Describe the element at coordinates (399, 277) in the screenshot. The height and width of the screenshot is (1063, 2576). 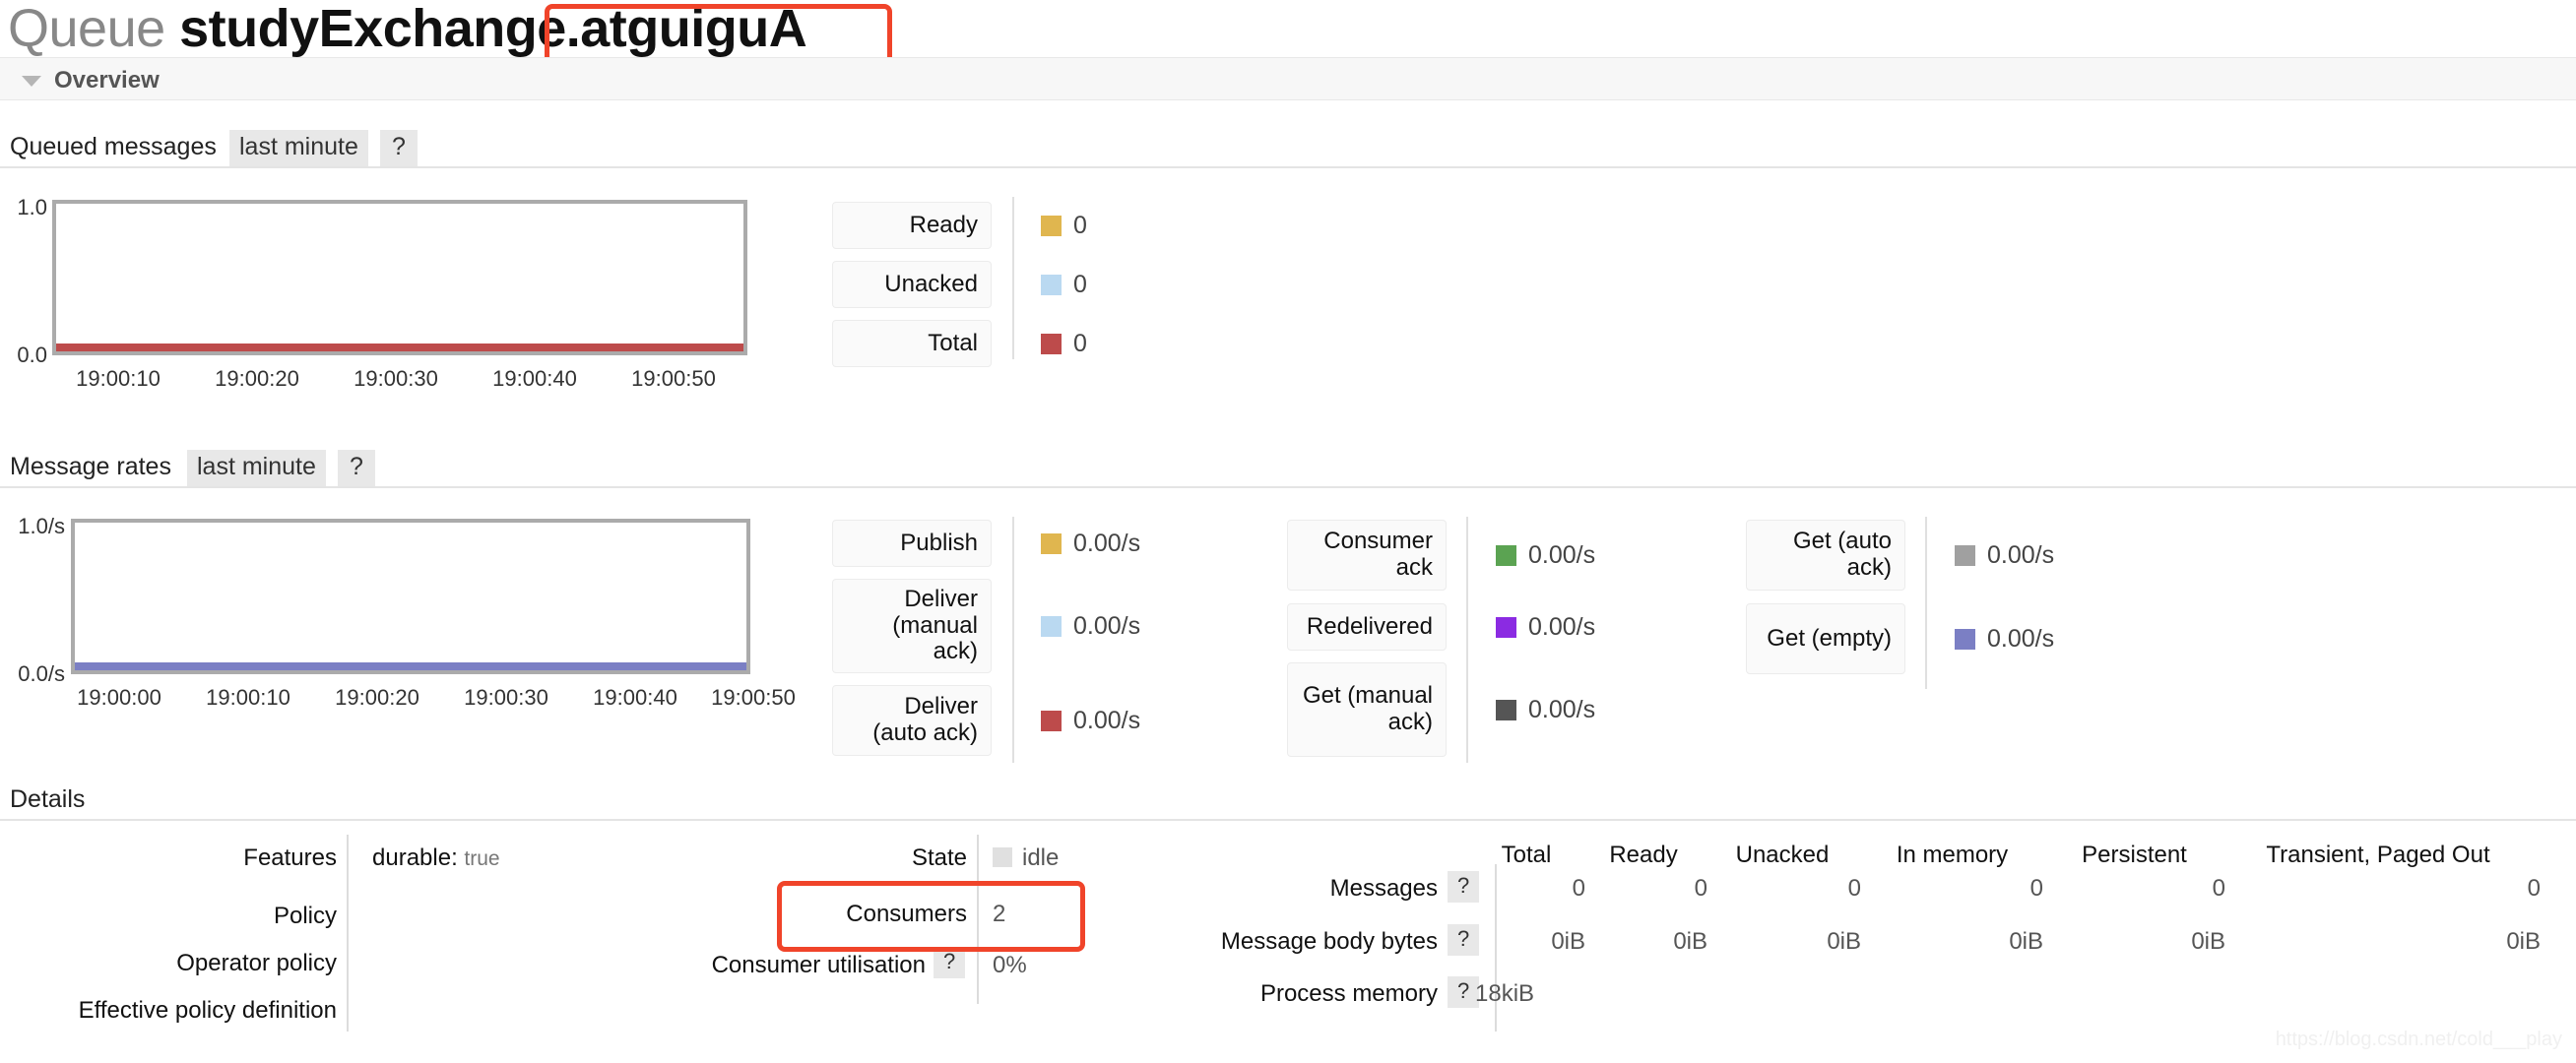
I see `queued-chart-plot-area` at that location.